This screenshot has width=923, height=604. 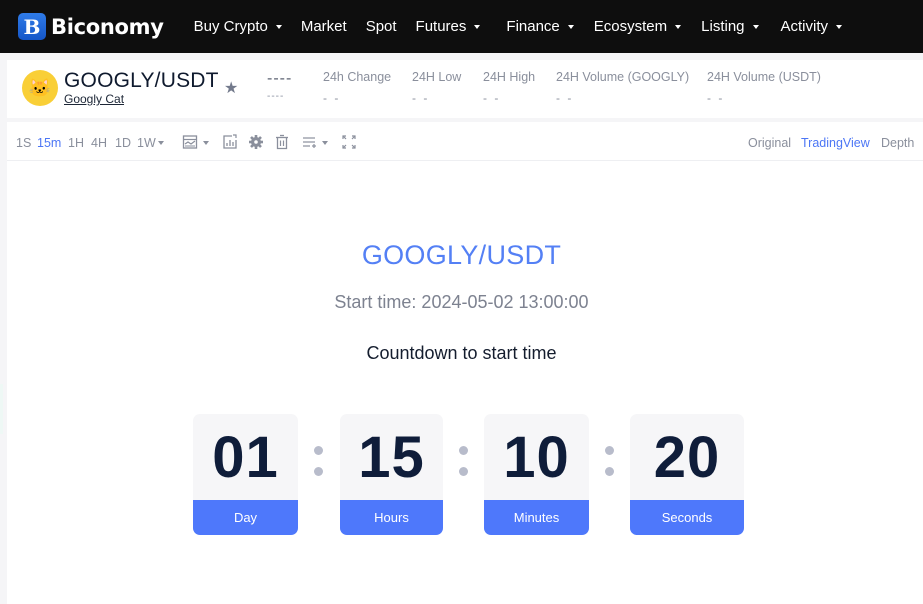 I want to click on timeframe-1d: 1D, so click(x=123, y=143).